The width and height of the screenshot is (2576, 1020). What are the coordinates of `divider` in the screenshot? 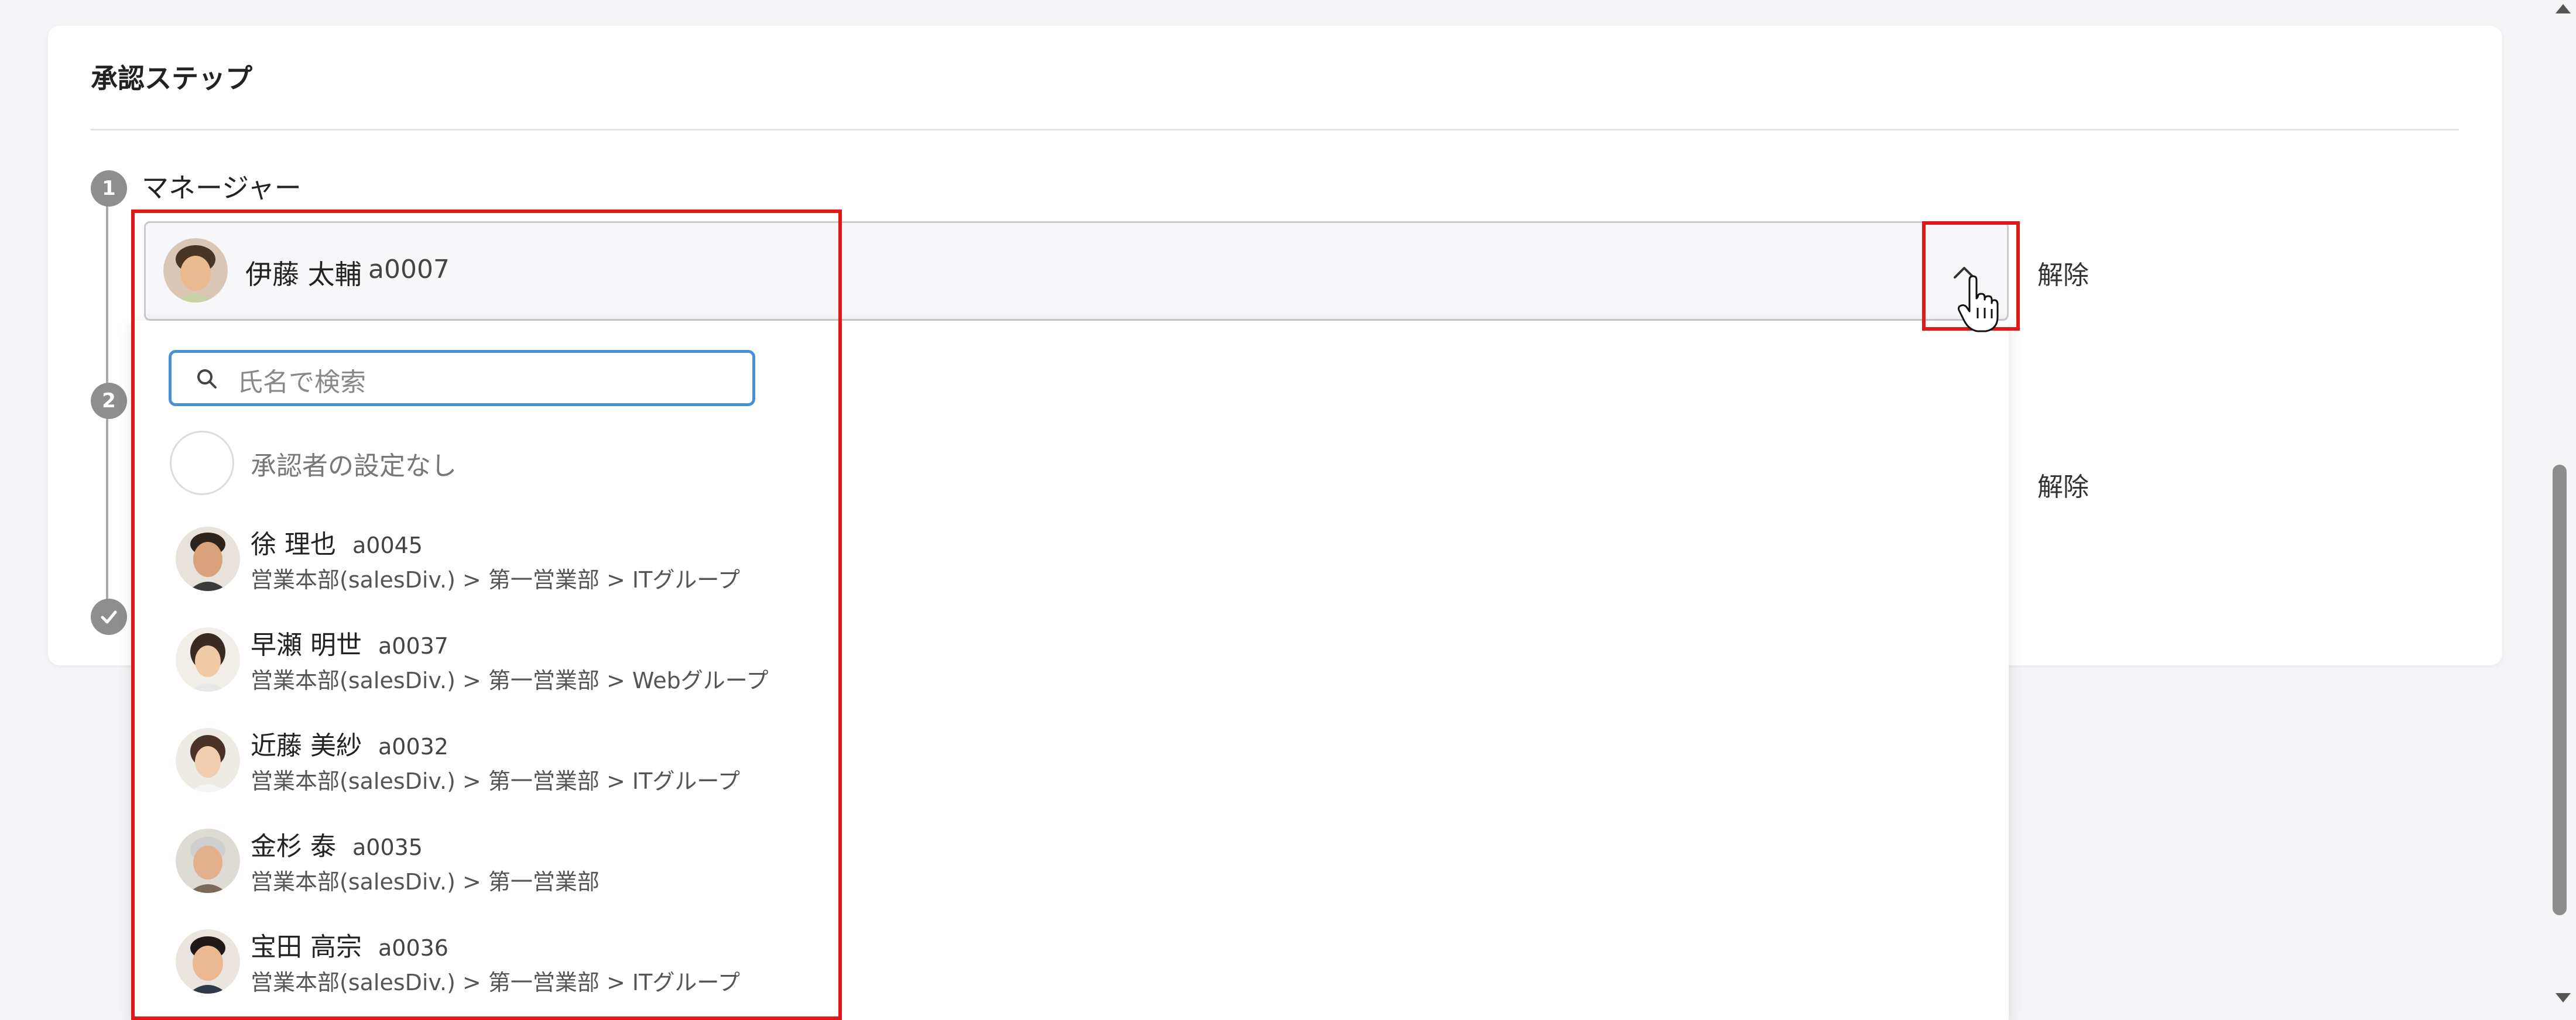 It's located at (1275, 129).